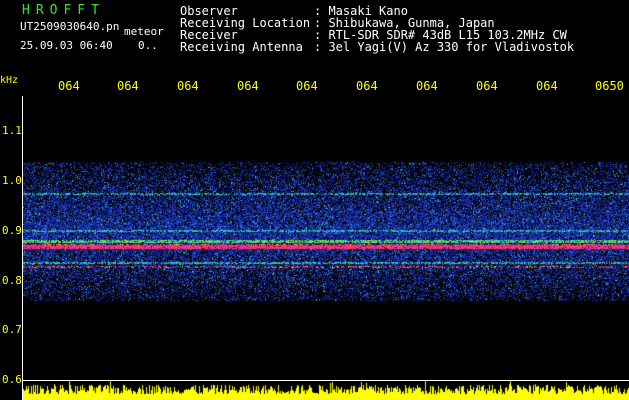 This screenshot has height=400, width=629. What do you see at coordinates (12, 280) in the screenshot?
I see `y-tick-label: 0.8` at bounding box center [12, 280].